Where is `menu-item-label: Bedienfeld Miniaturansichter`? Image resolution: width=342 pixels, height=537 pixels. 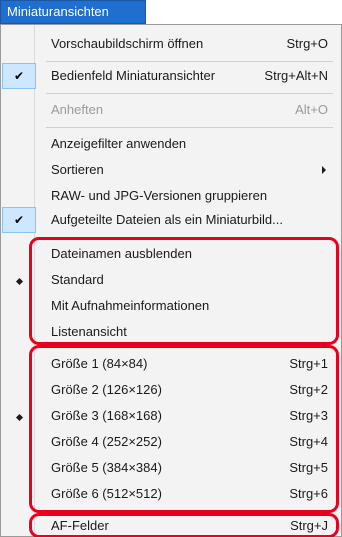 menu-item-label: Bedienfeld Miniaturansichter is located at coordinates (133, 75).